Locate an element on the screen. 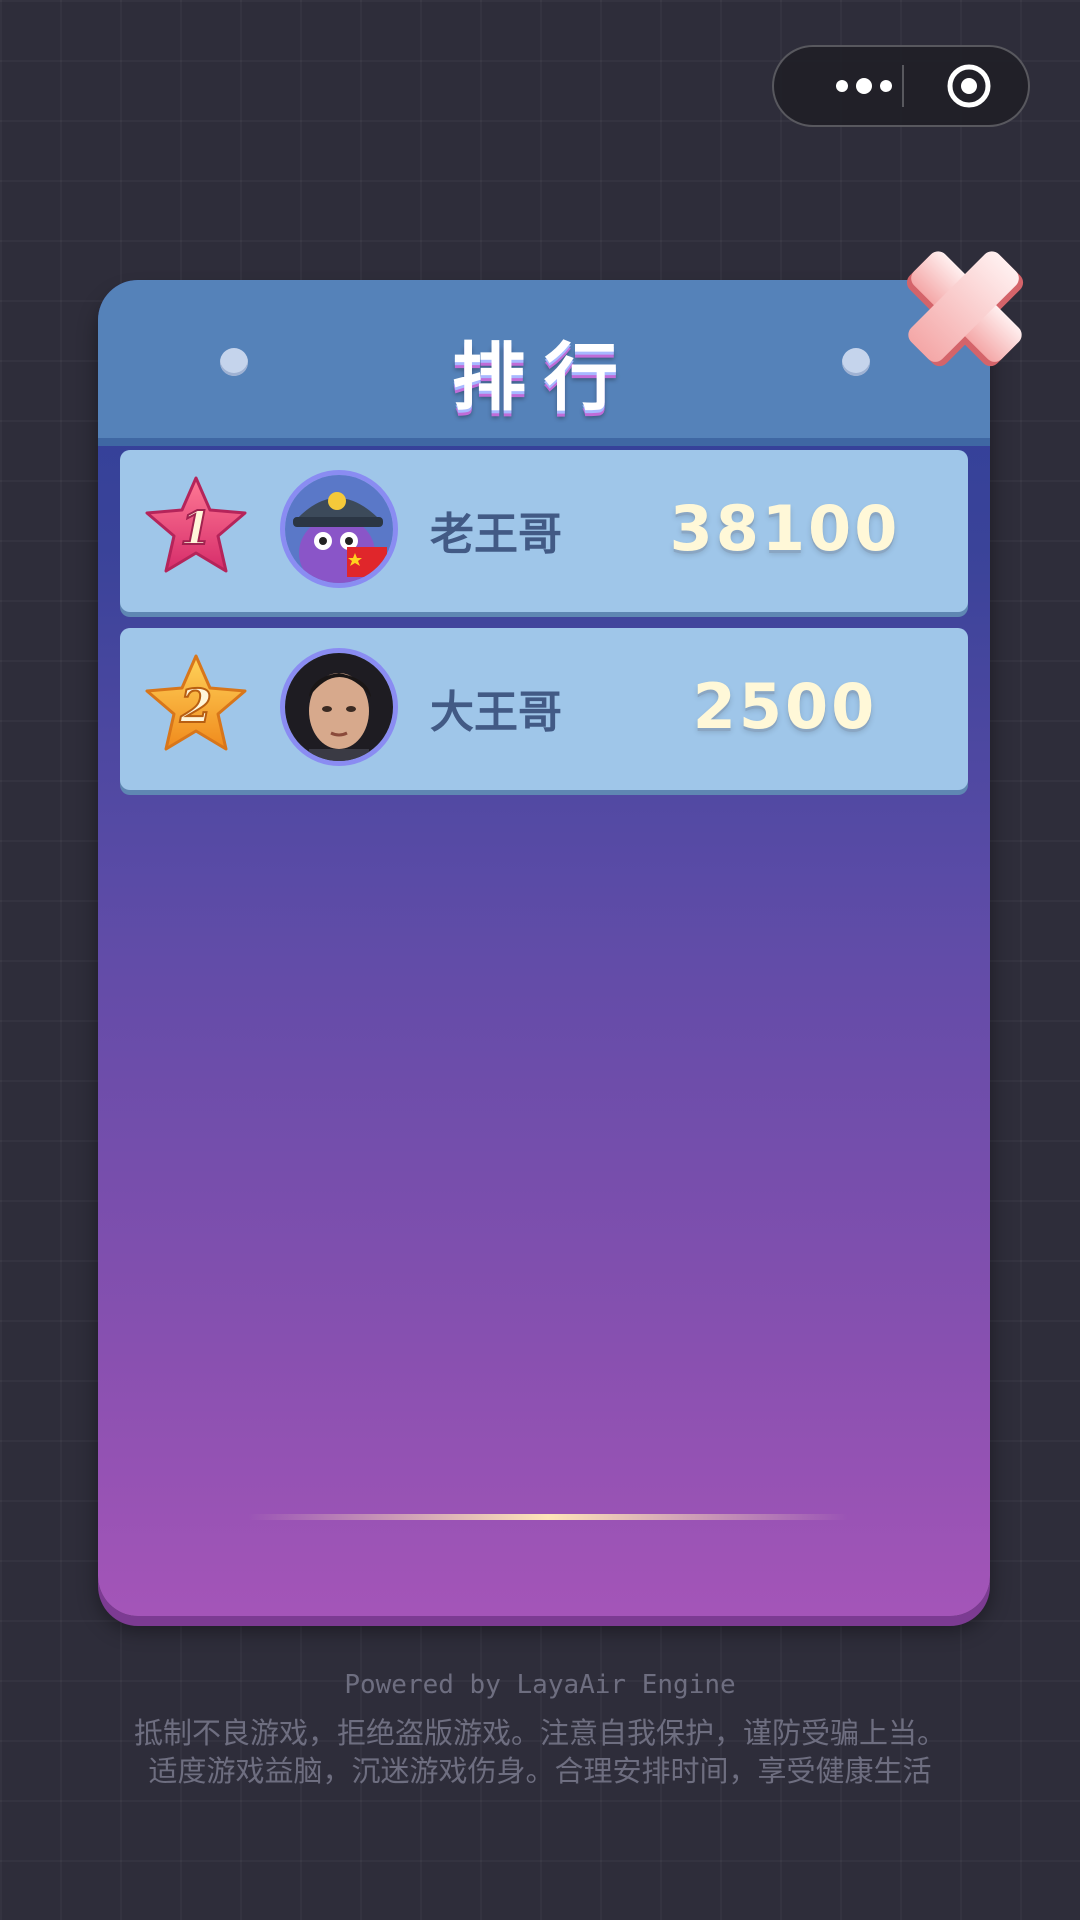 This screenshot has width=1080, height=1920. powered-by-text: Powered by LayaAir Engine is located at coordinates (540, 1685).